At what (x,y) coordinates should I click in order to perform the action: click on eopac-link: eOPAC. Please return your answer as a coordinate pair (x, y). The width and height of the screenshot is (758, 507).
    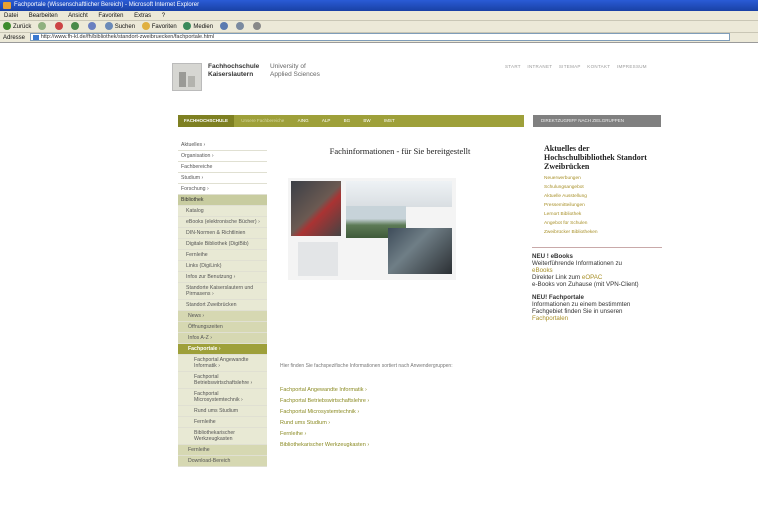
    Looking at the image, I should click on (592, 277).